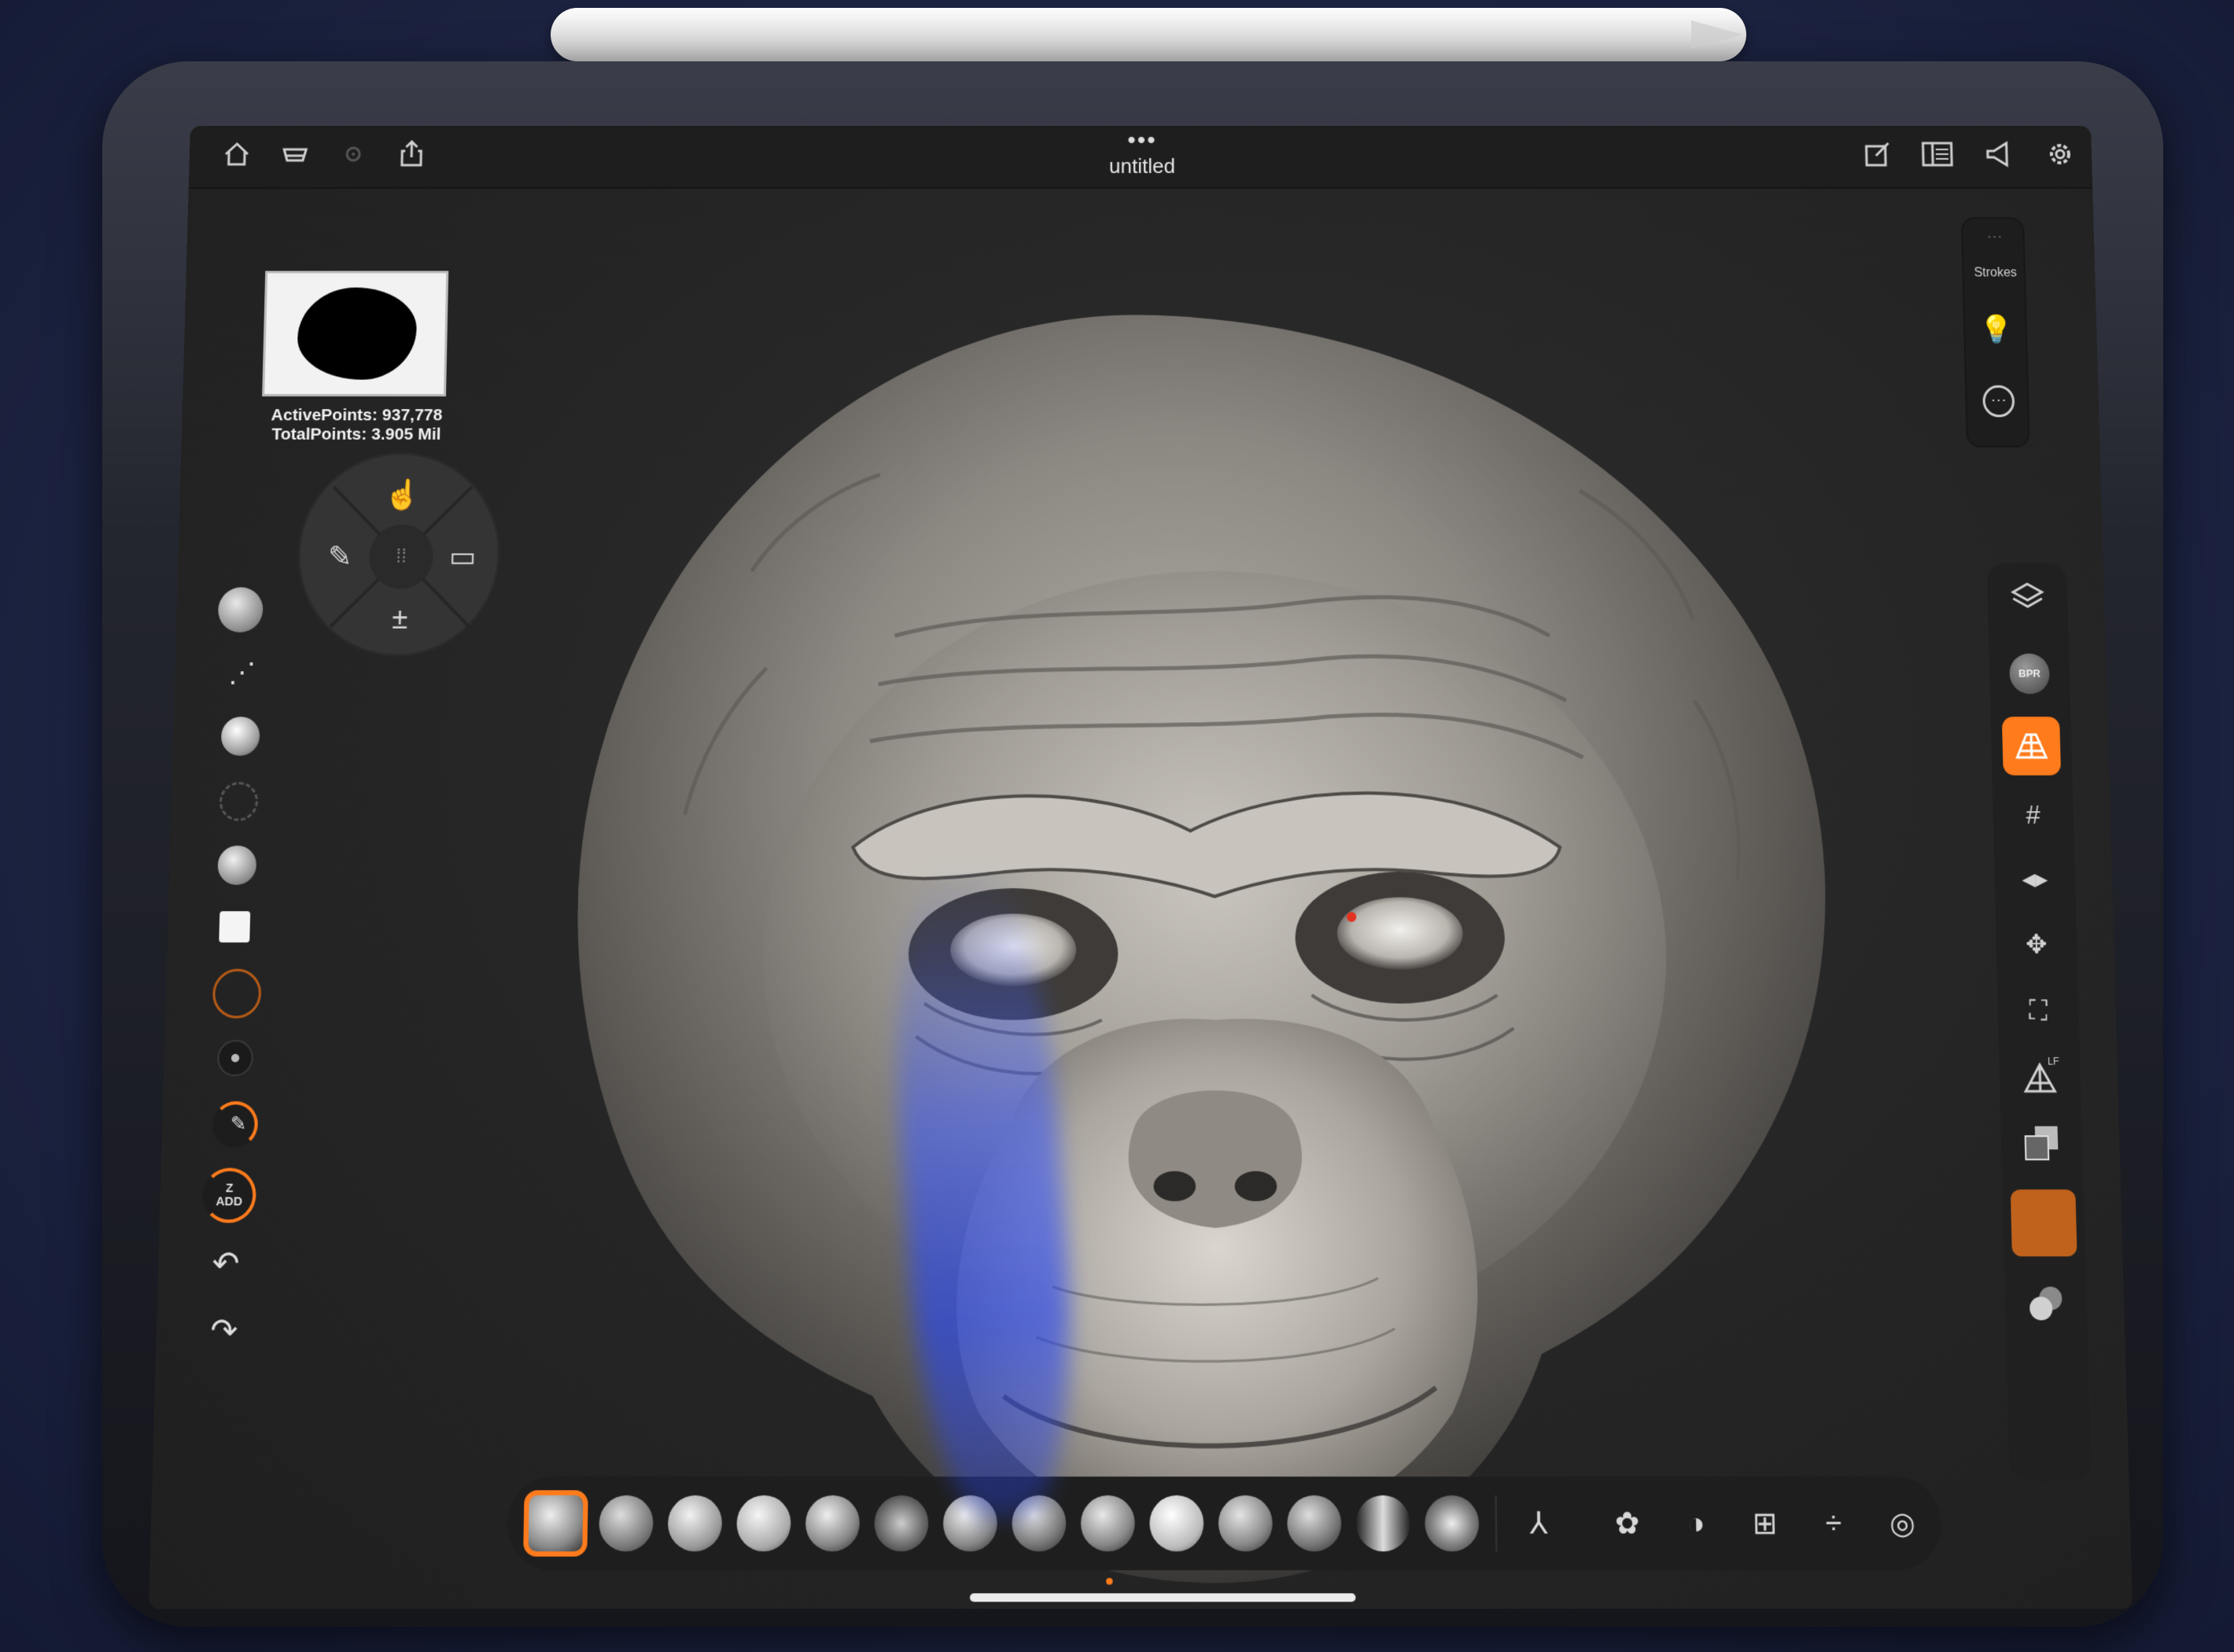 This screenshot has height=1652, width=2234. What do you see at coordinates (224, 1333) in the screenshot?
I see `redo-icon: ↷` at bounding box center [224, 1333].